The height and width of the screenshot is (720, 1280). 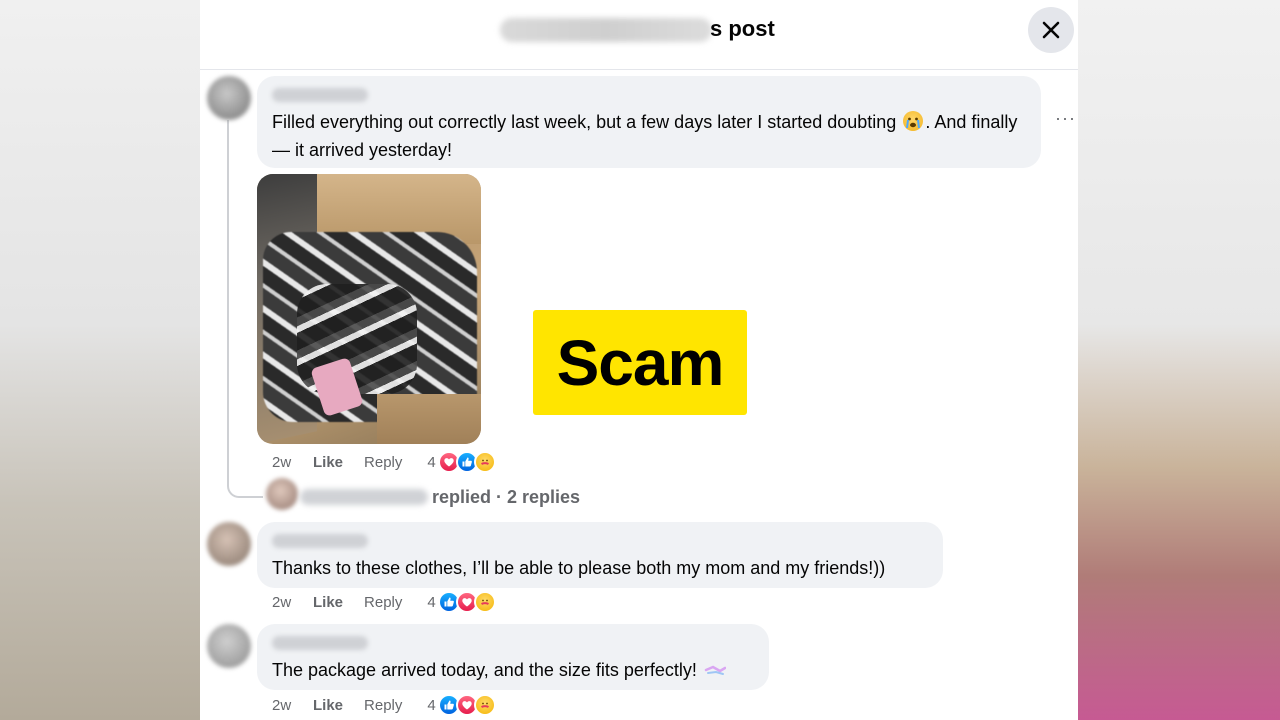 I want to click on scam-overlay-label: Scam, so click(x=640, y=362).